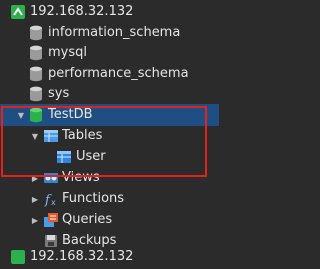 The image size is (320, 269). I want to click on queries-icon, so click(51, 220).